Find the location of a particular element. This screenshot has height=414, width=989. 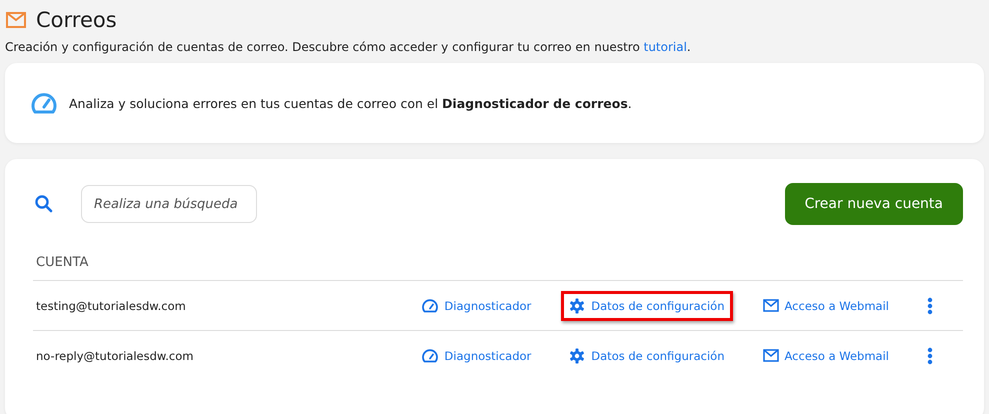

tutorial-link: tutorial is located at coordinates (665, 47).